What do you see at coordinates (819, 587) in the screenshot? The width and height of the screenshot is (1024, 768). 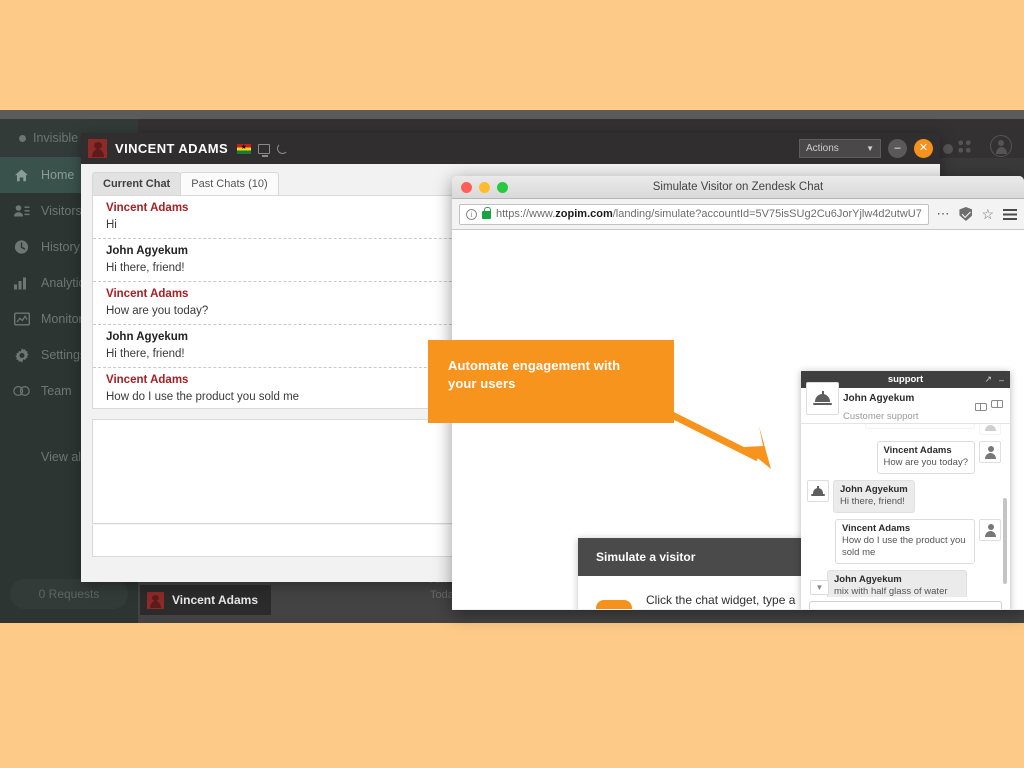 I see `scroll-down-button: ▼` at bounding box center [819, 587].